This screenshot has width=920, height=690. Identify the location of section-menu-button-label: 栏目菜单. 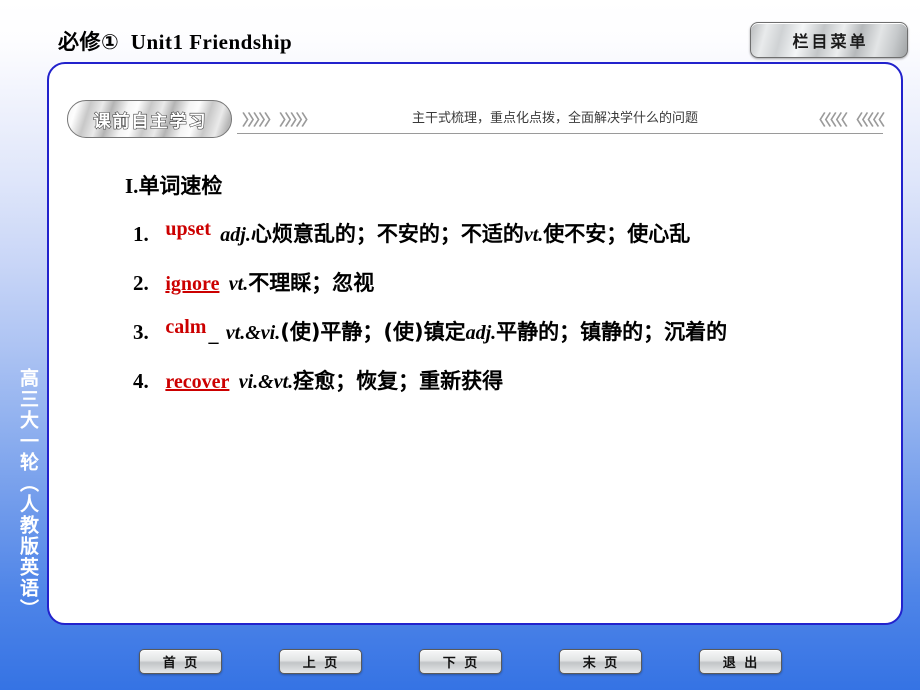
(830, 41).